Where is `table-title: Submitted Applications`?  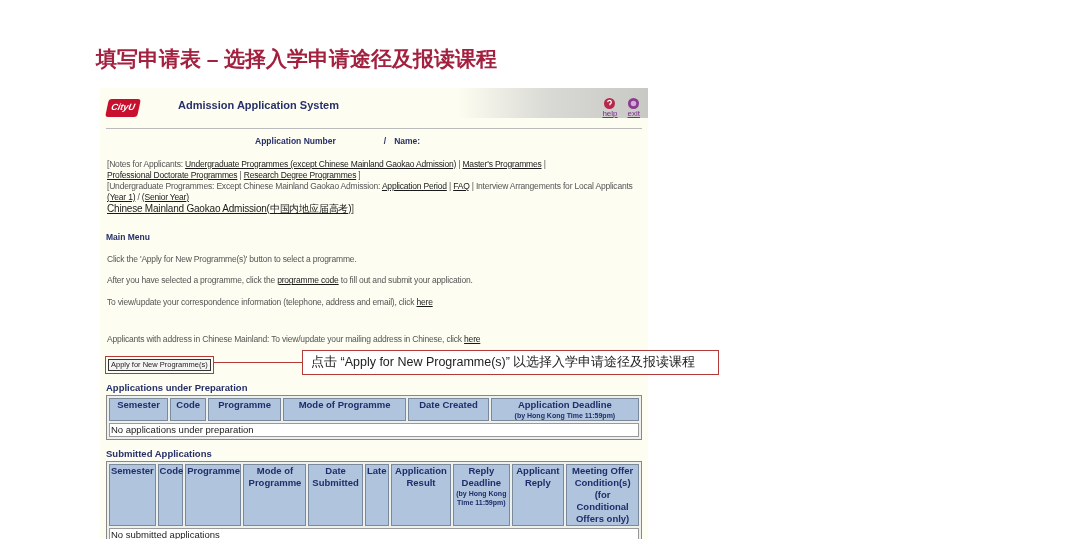 table-title: Submitted Applications is located at coordinates (159, 453).